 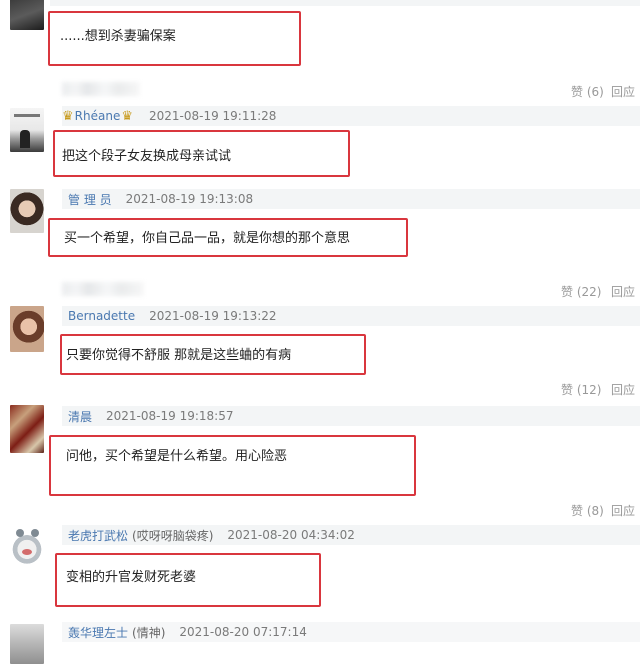 What do you see at coordinates (118, 36) in the screenshot?
I see `comment-text: ......想到杀妻骗保案` at bounding box center [118, 36].